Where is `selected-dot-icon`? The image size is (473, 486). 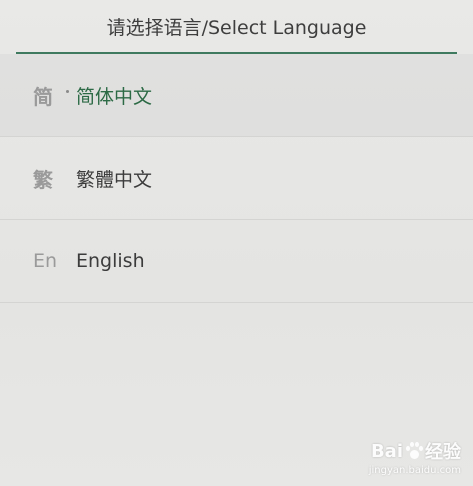
selected-dot-icon is located at coordinates (67, 91).